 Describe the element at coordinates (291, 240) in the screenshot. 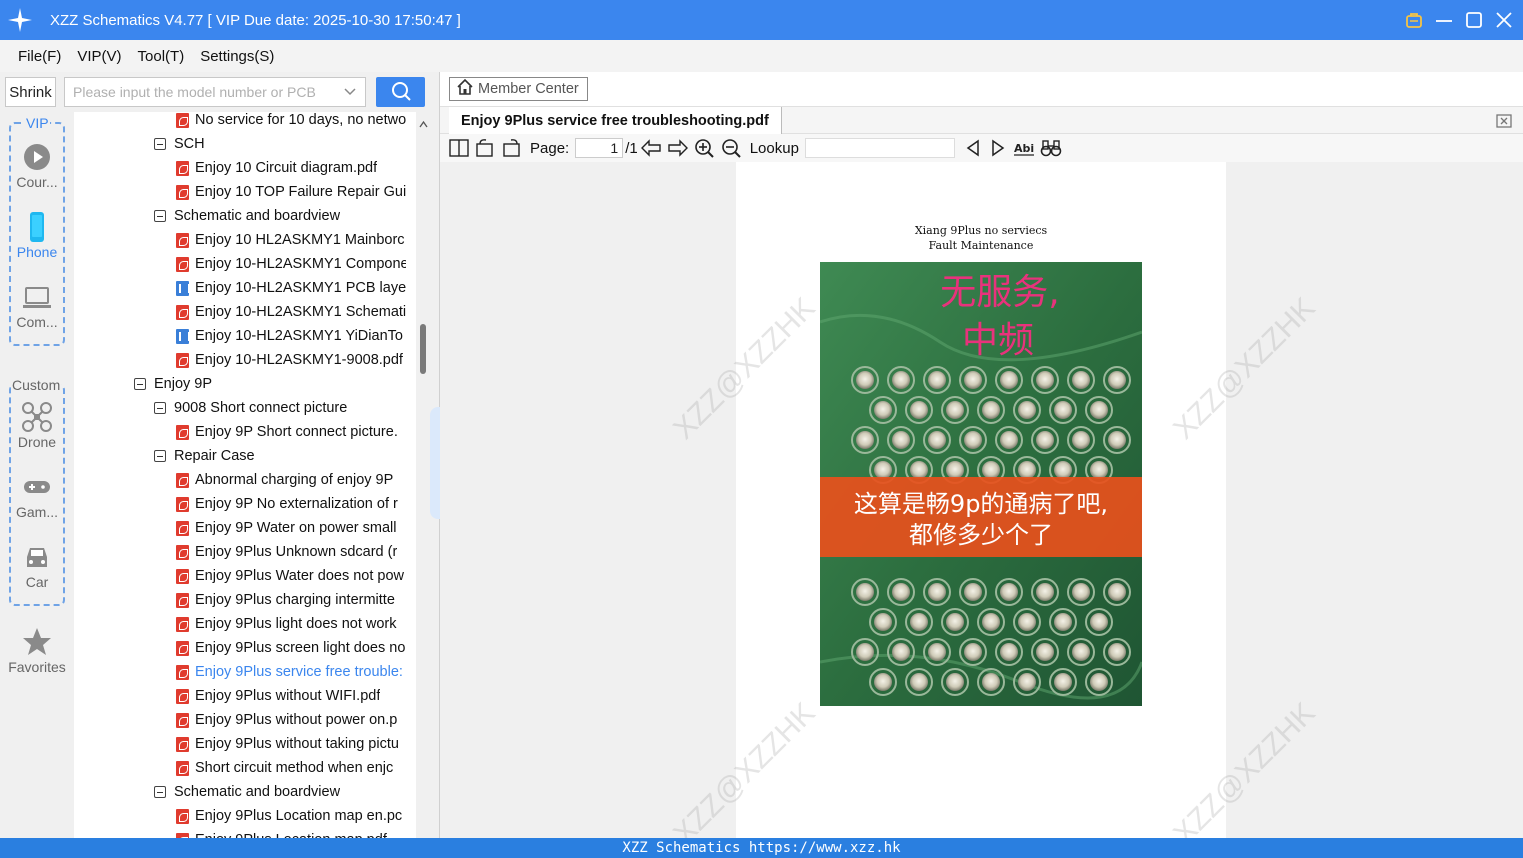

I see `tree-file-row: Enjoy 10 HL2ASKMY1 Mainborc` at that location.